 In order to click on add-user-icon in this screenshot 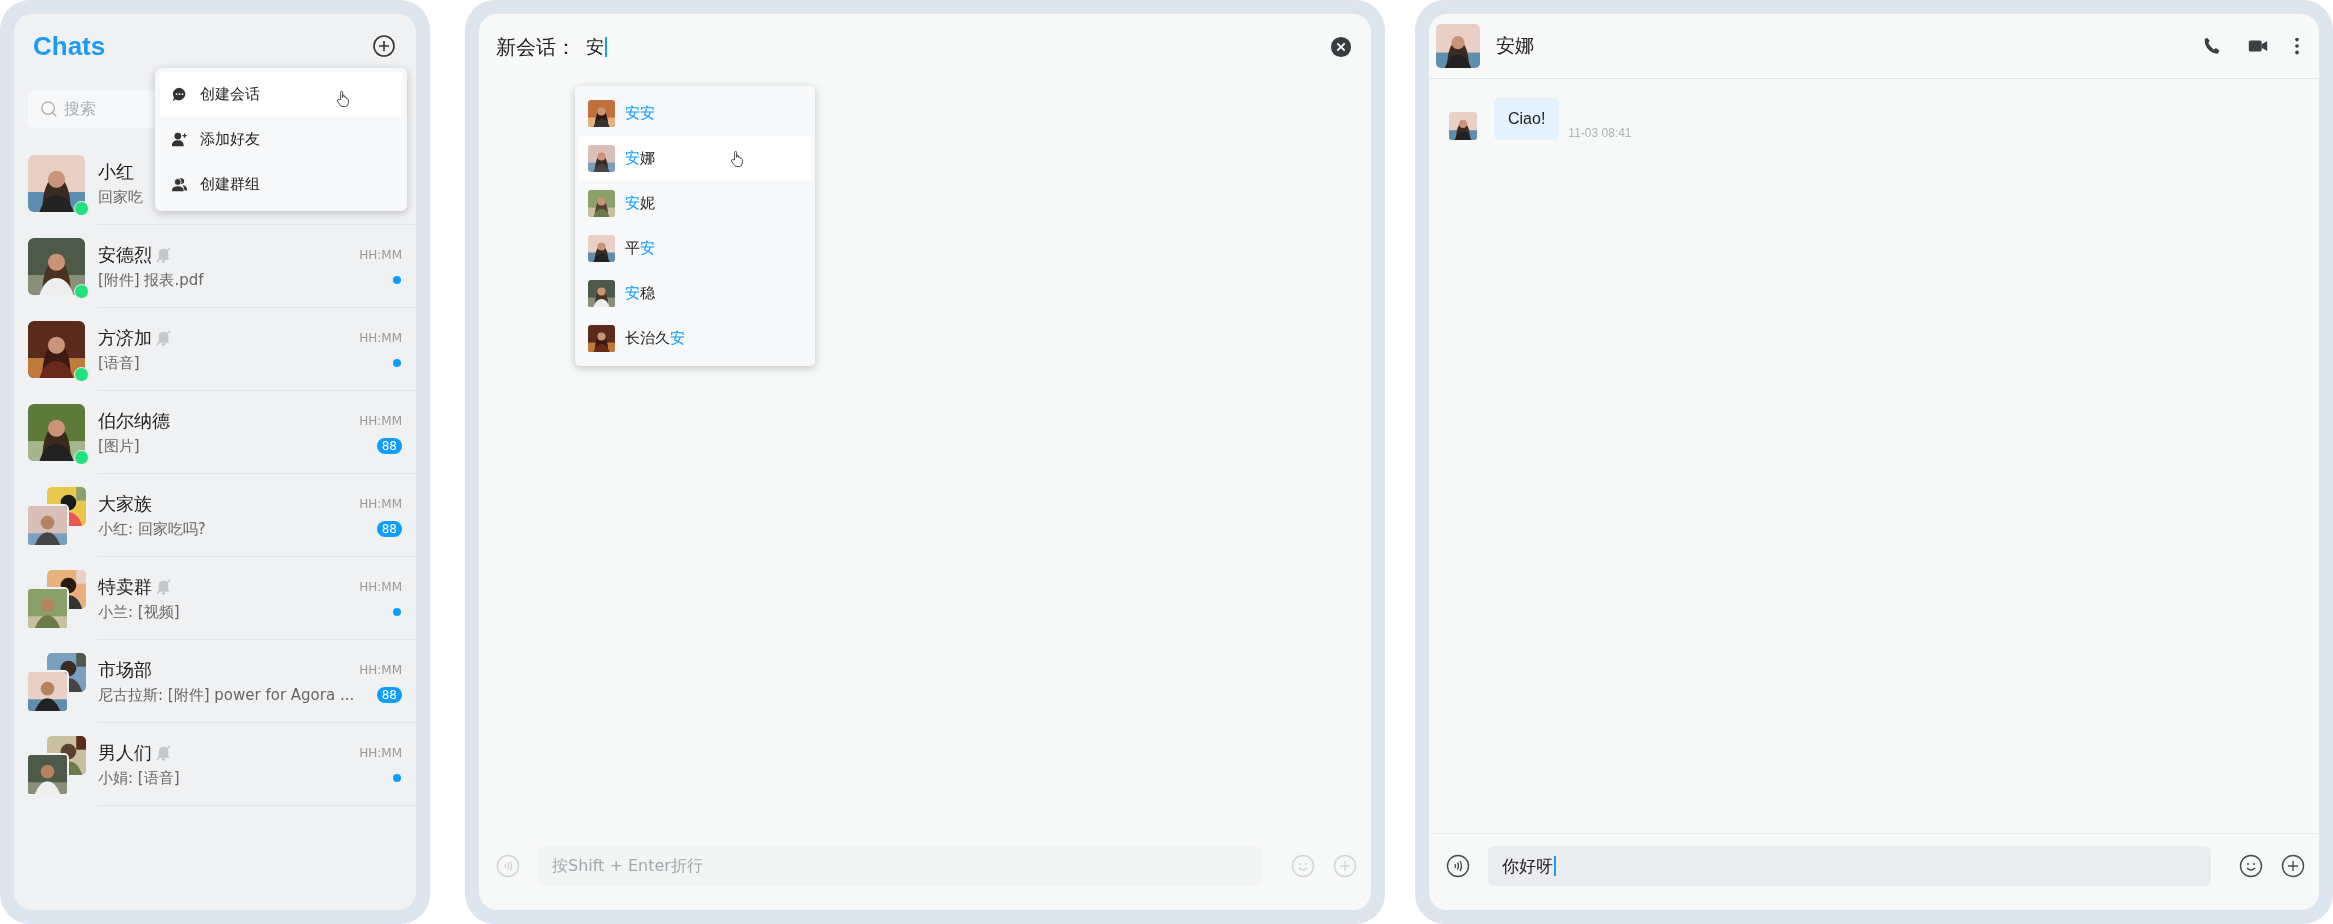, I will do `click(179, 139)`.